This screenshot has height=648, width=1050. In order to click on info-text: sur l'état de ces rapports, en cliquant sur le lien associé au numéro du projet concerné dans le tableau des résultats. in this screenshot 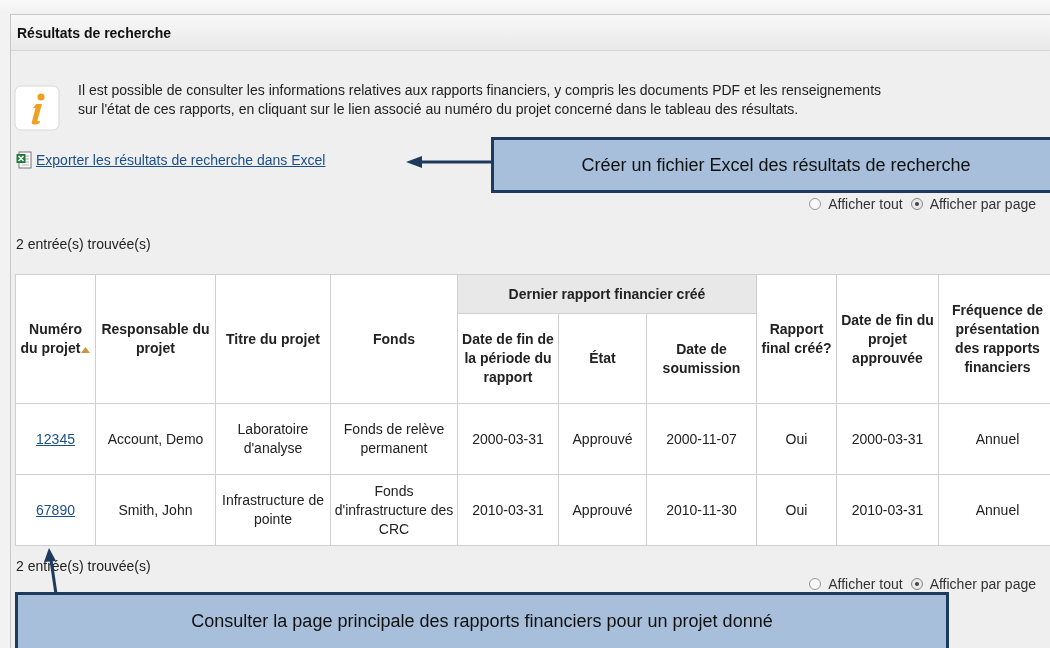, I will do `click(438, 109)`.